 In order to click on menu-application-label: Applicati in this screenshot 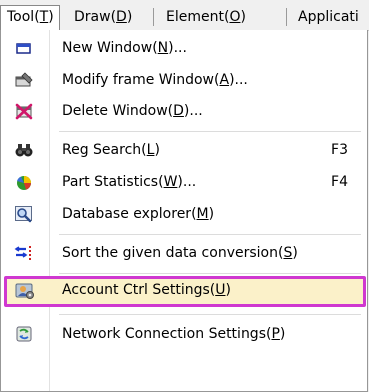, I will do `click(328, 17)`.